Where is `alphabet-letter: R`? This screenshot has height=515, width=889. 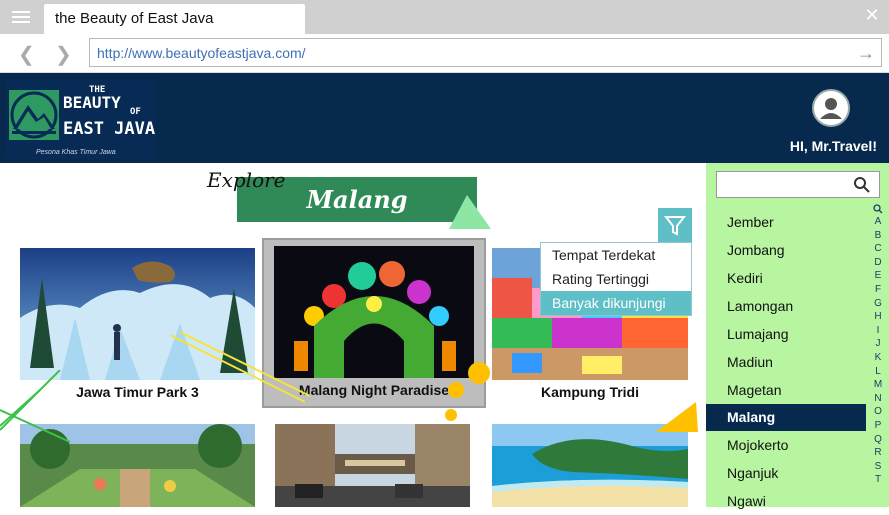 alphabet-letter: R is located at coordinates (878, 453).